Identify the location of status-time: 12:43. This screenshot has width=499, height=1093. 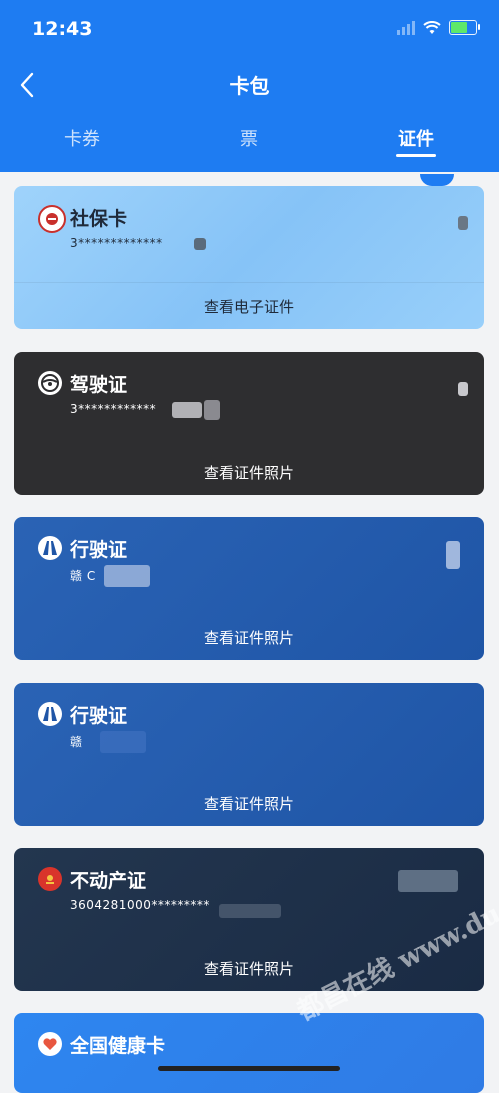
(62, 29).